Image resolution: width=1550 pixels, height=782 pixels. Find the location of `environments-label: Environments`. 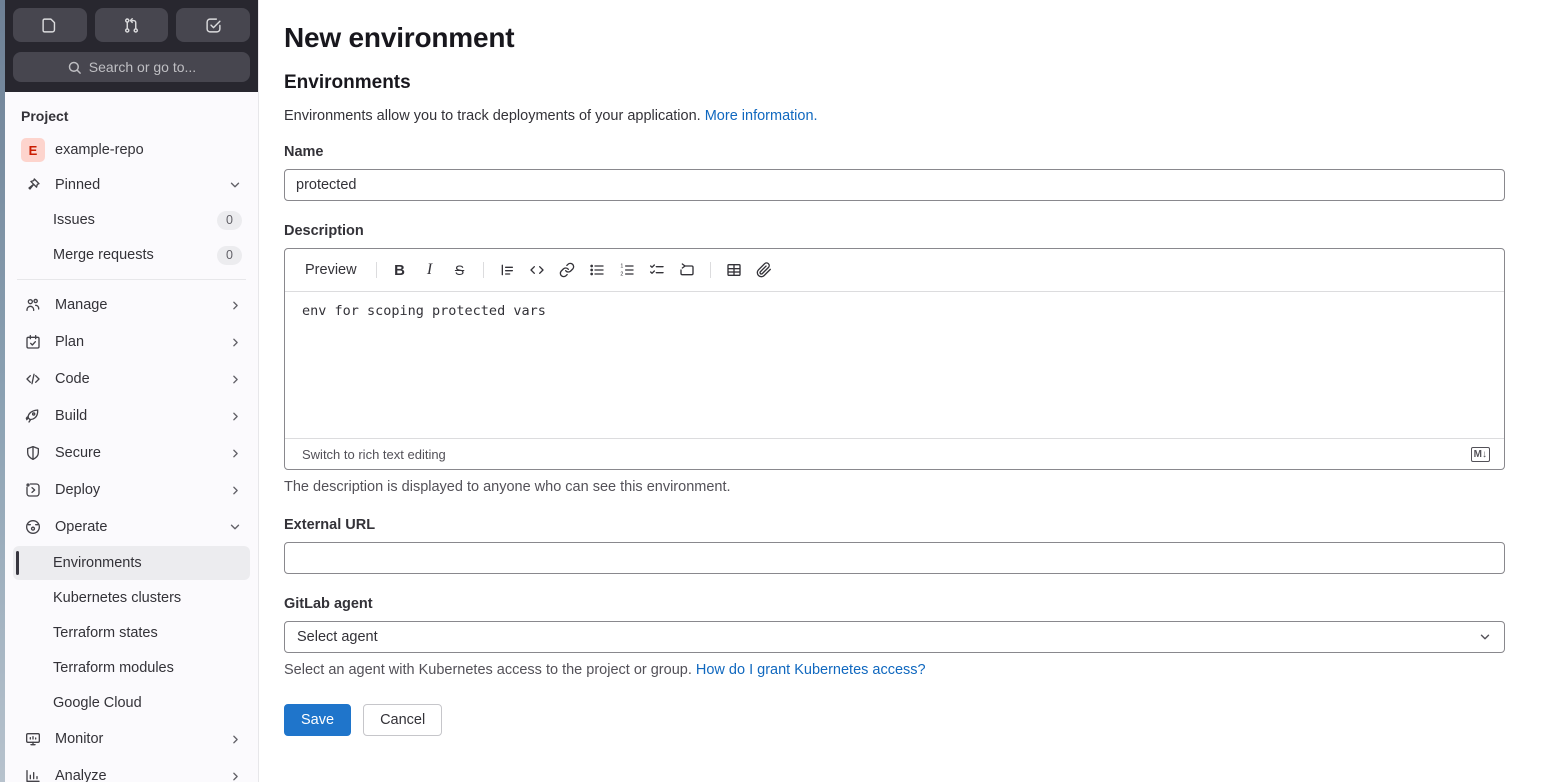

environments-label: Environments is located at coordinates (97, 563).